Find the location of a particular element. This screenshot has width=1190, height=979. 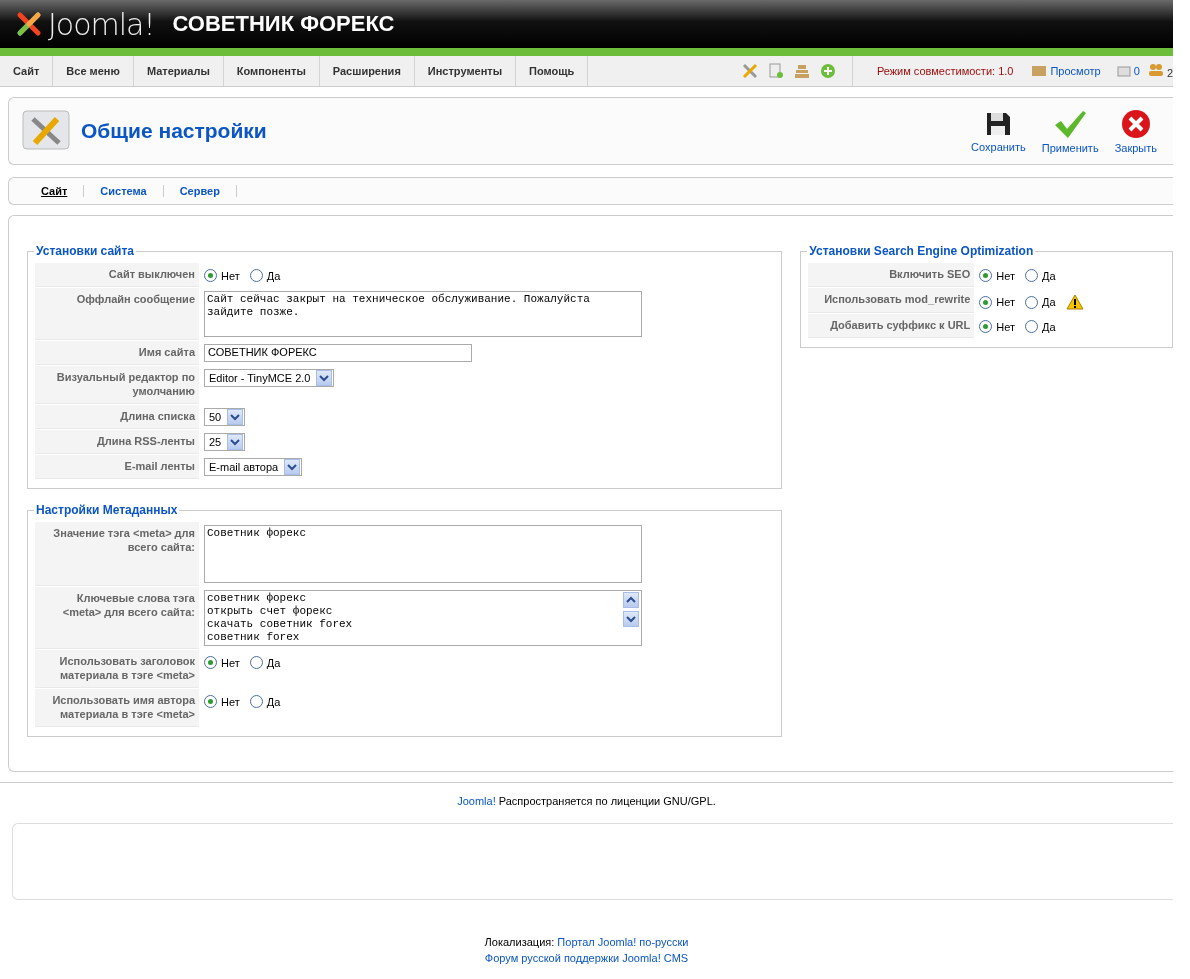

page-title: Общие настройки is located at coordinates (174, 131).